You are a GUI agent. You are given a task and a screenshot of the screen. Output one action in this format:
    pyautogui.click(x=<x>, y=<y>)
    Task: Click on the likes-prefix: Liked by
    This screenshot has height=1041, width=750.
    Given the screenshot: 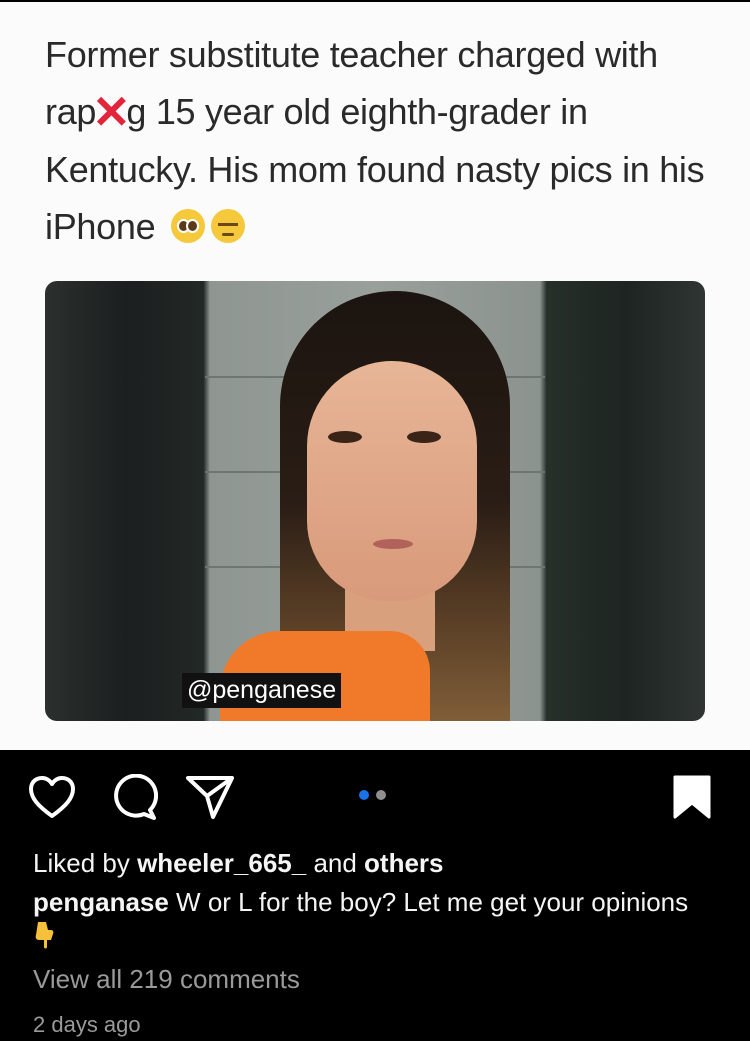 What is the action you would take?
    pyautogui.click(x=85, y=863)
    